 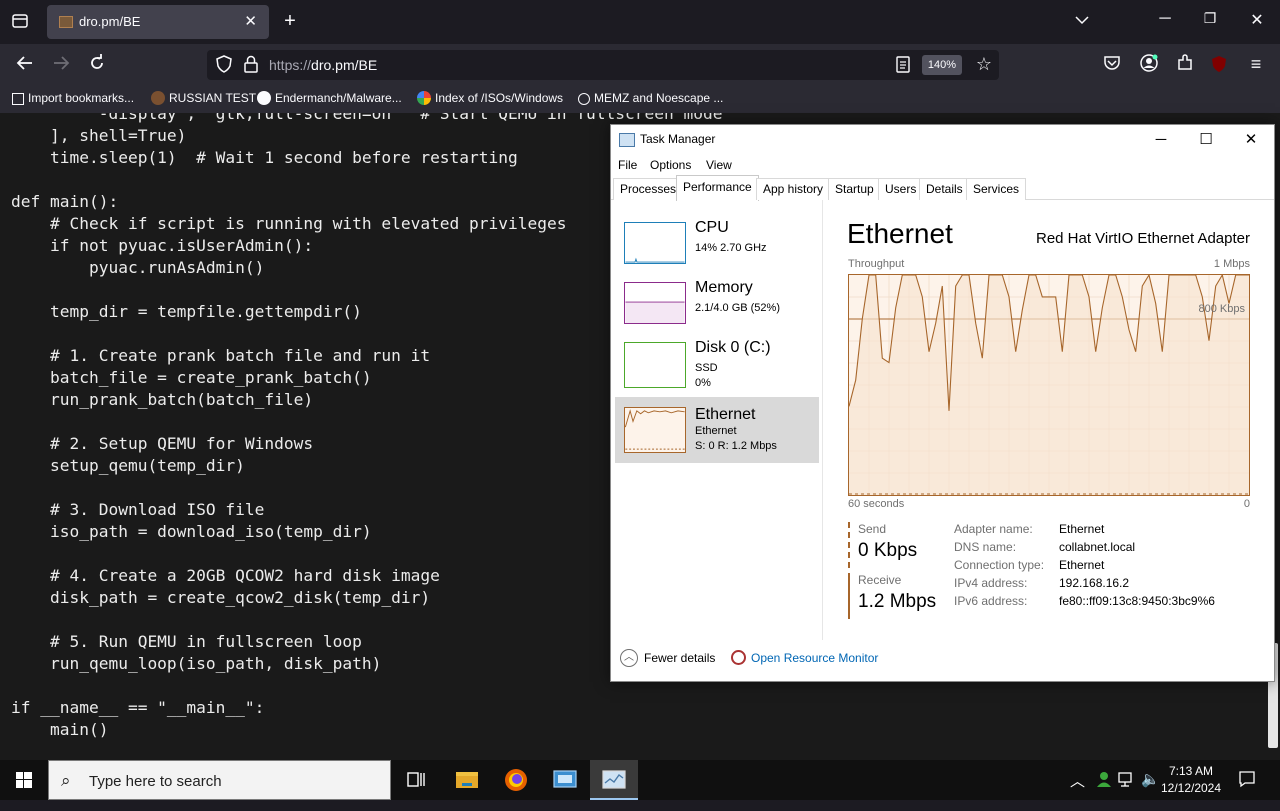 I want to click on tab-performance: Performance, so click(x=717, y=188).